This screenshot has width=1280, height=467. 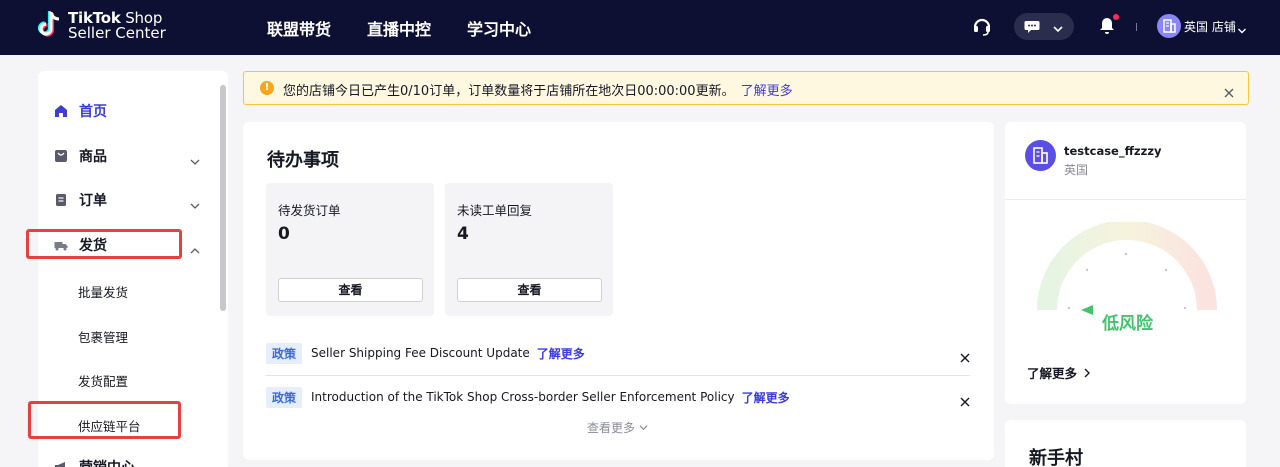 I want to click on todo-label: 未读工单回复, so click(x=495, y=210).